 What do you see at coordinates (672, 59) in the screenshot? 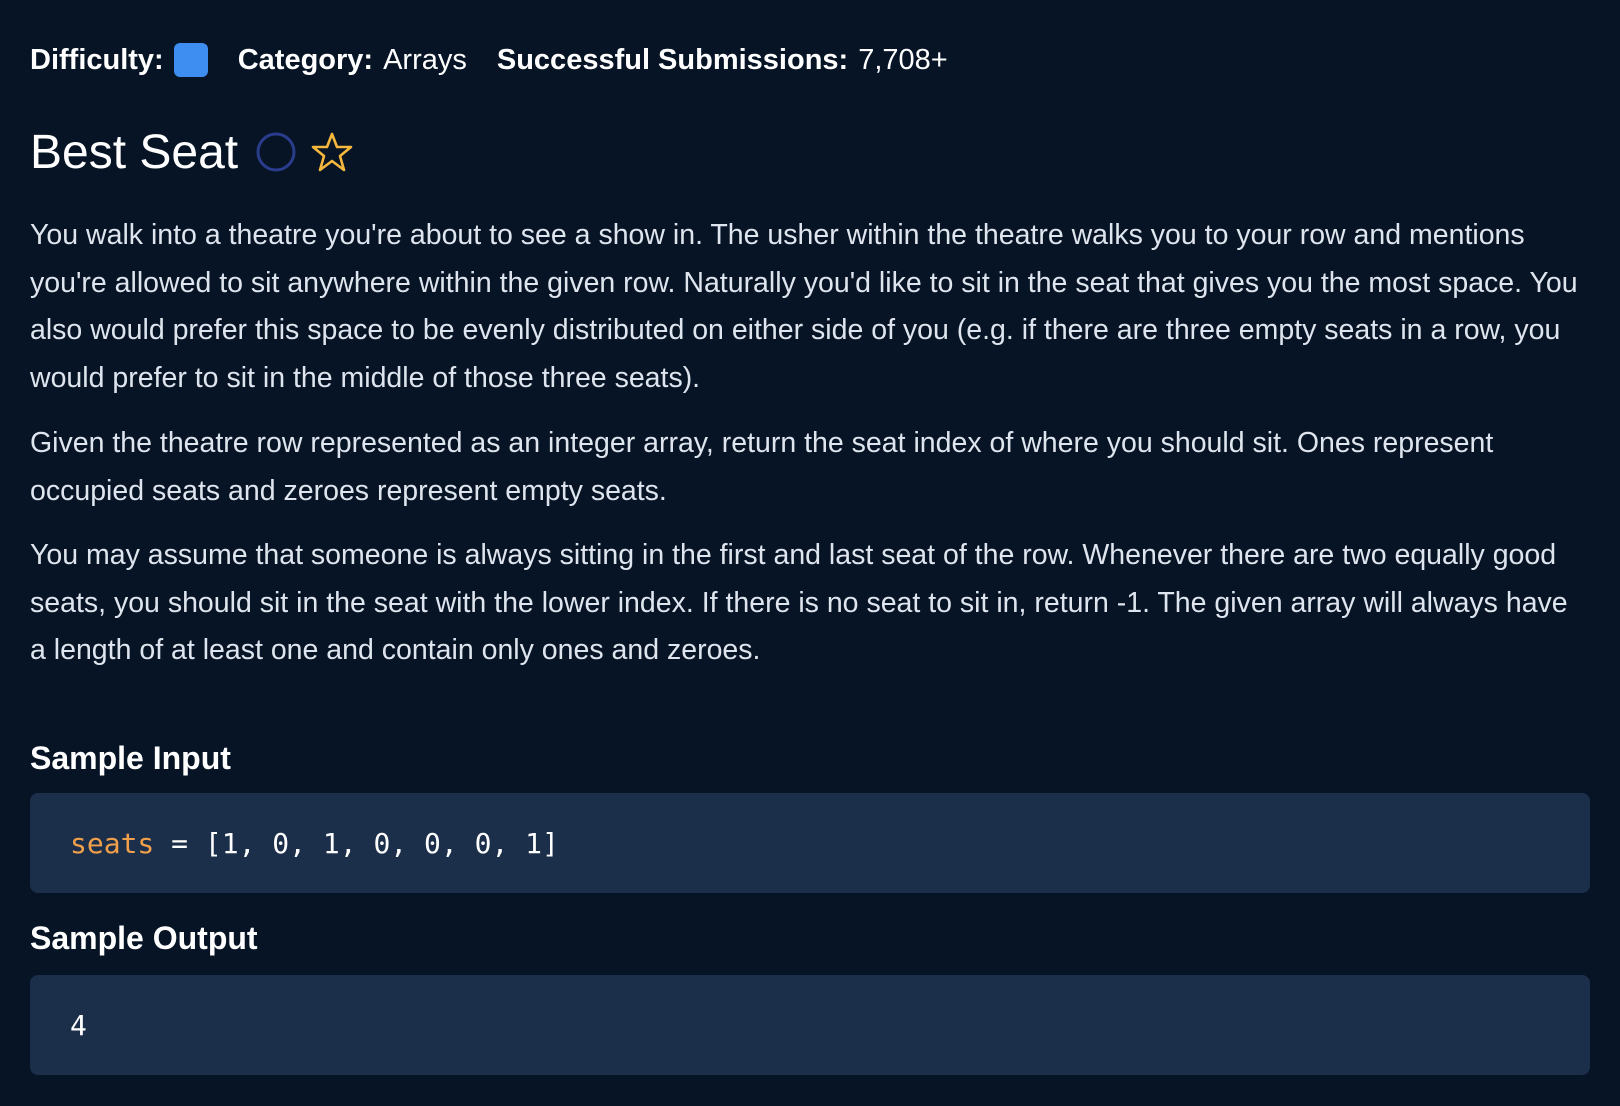
I see `submissions-label: Successful Submissions:` at bounding box center [672, 59].